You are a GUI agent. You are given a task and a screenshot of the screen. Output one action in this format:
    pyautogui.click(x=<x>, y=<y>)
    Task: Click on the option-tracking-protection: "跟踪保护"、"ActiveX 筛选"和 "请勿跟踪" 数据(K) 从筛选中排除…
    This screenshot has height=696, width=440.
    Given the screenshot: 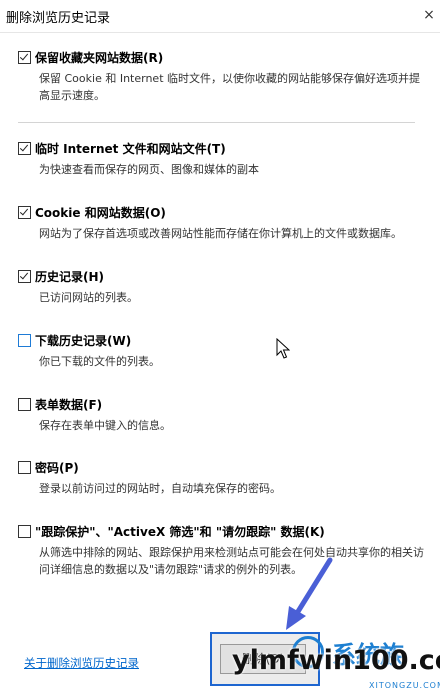 What is the action you would take?
    pyautogui.click(x=223, y=551)
    